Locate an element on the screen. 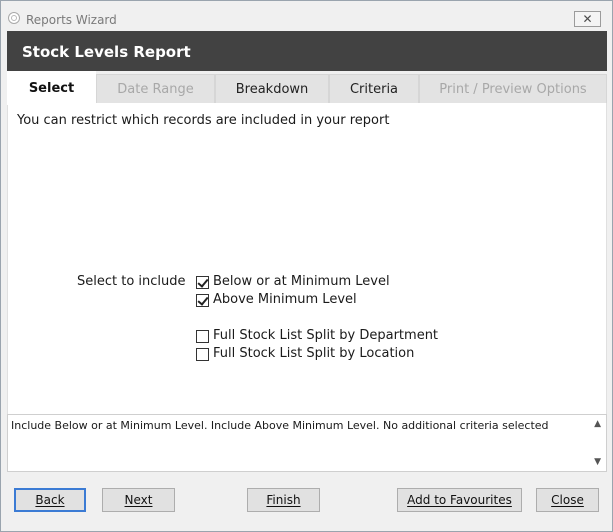 This screenshot has width=613, height=532. option-label: Below or at Minimum Level is located at coordinates (301, 281).